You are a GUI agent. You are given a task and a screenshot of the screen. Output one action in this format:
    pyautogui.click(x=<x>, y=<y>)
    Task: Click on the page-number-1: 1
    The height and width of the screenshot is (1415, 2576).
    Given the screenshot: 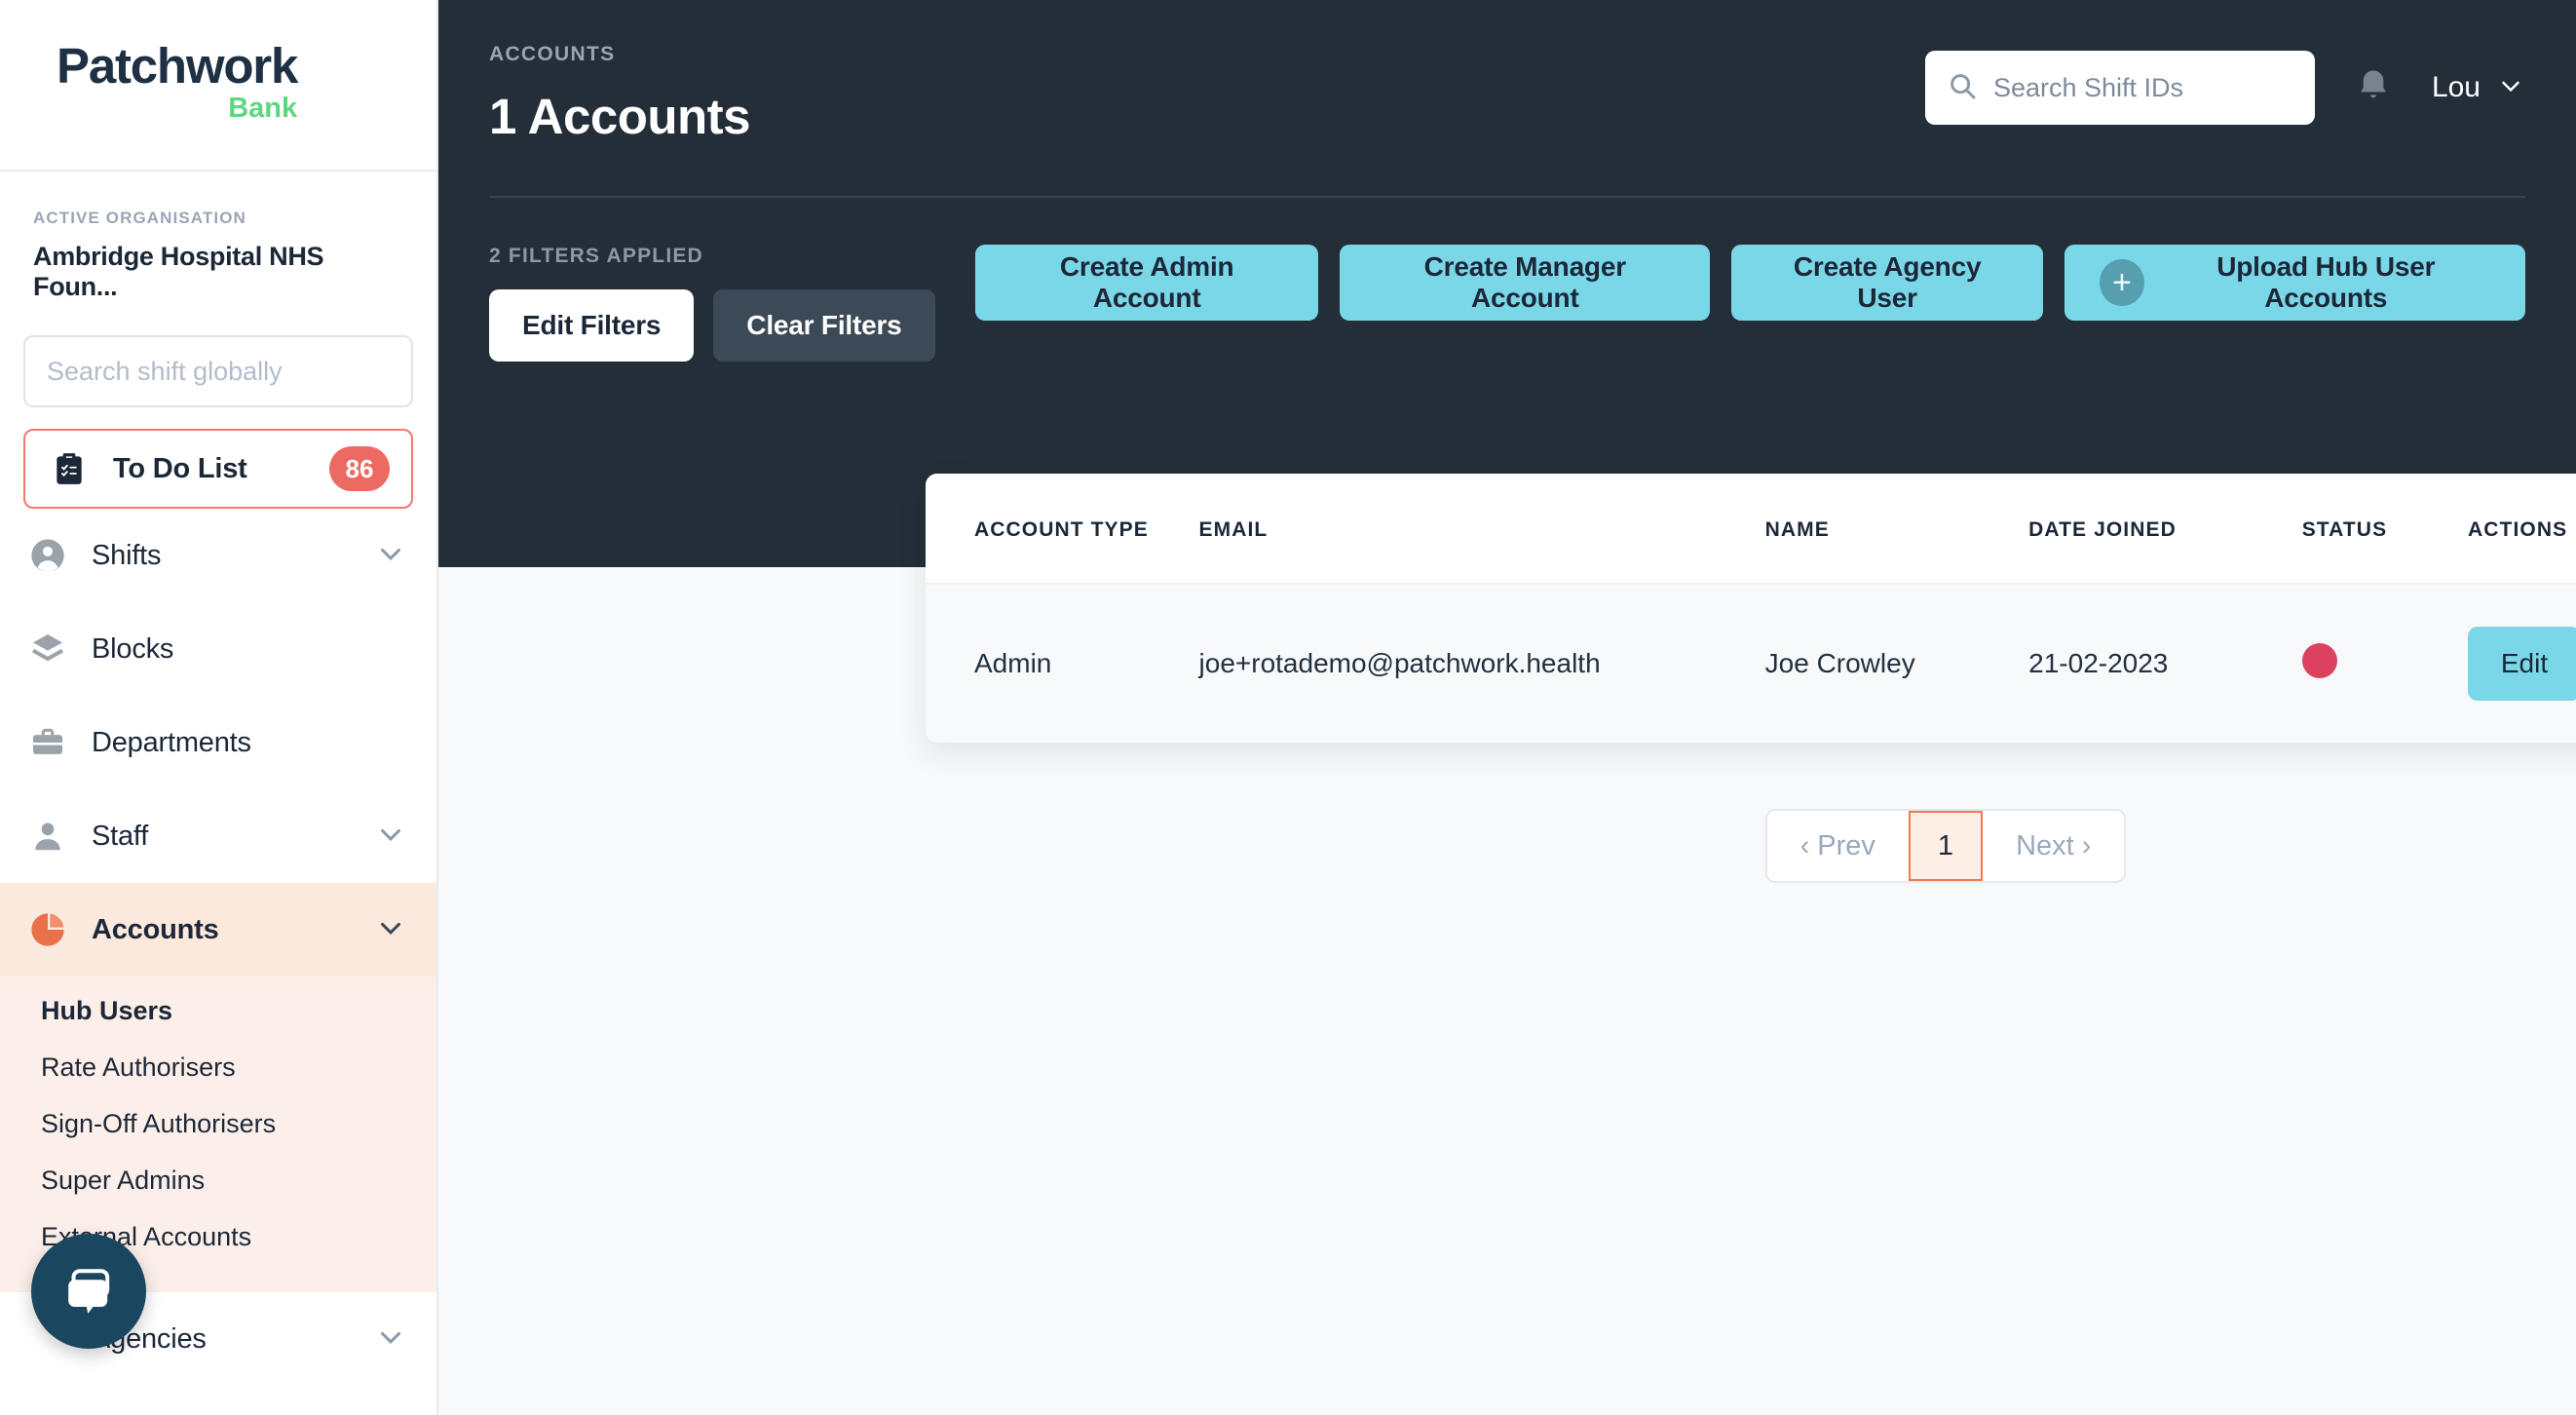 What is the action you would take?
    pyautogui.click(x=1946, y=846)
    